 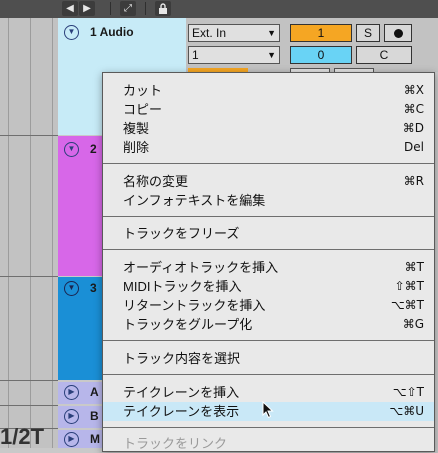 I want to click on track-name: B, so click(x=94, y=416).